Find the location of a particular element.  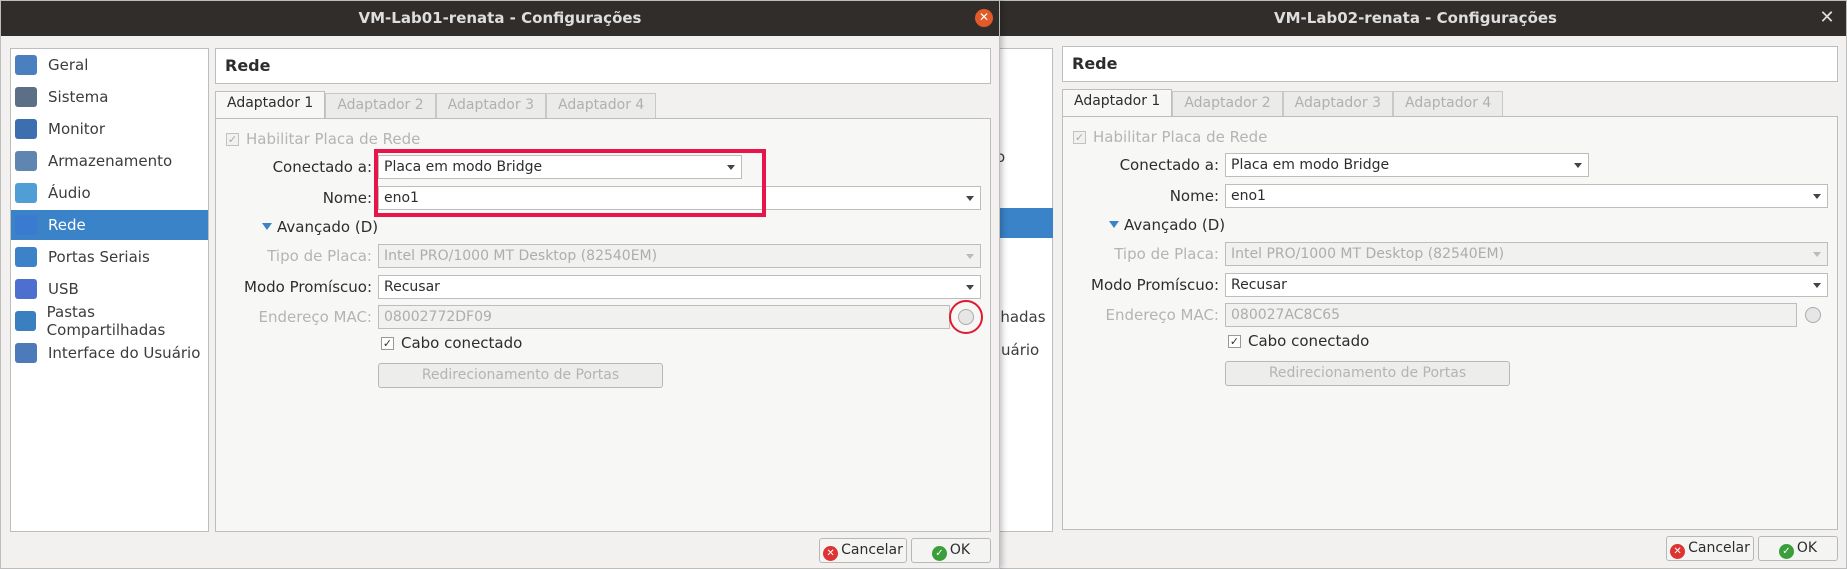

ok-label: OK is located at coordinates (1807, 548).